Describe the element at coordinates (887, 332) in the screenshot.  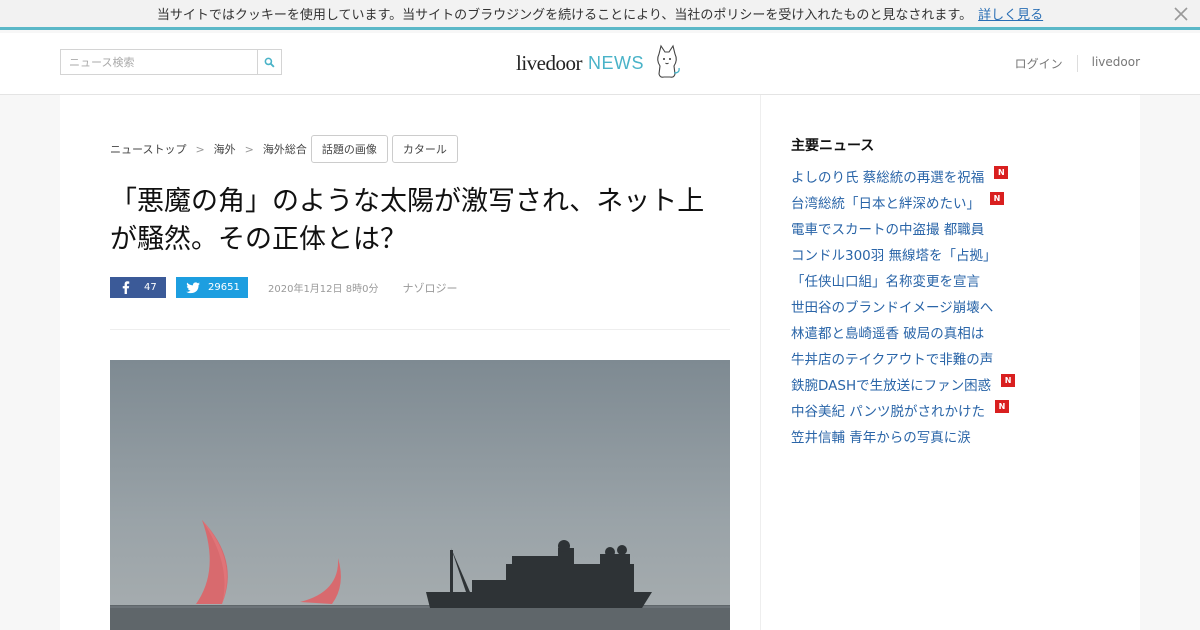
I see `news-link: 林遣都と島崎遥香 破局の真相は` at that location.